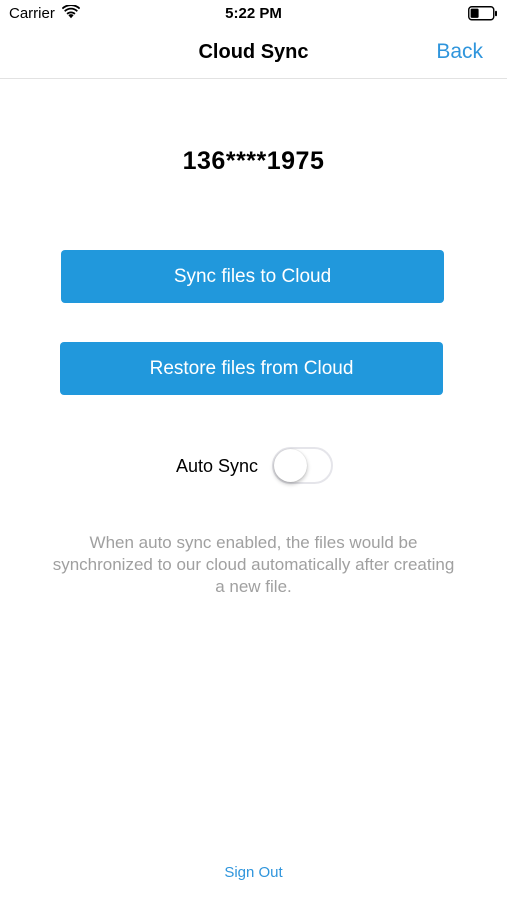 This screenshot has width=507, height=900. I want to click on auto-sync-label: Auto Sync, so click(217, 466).